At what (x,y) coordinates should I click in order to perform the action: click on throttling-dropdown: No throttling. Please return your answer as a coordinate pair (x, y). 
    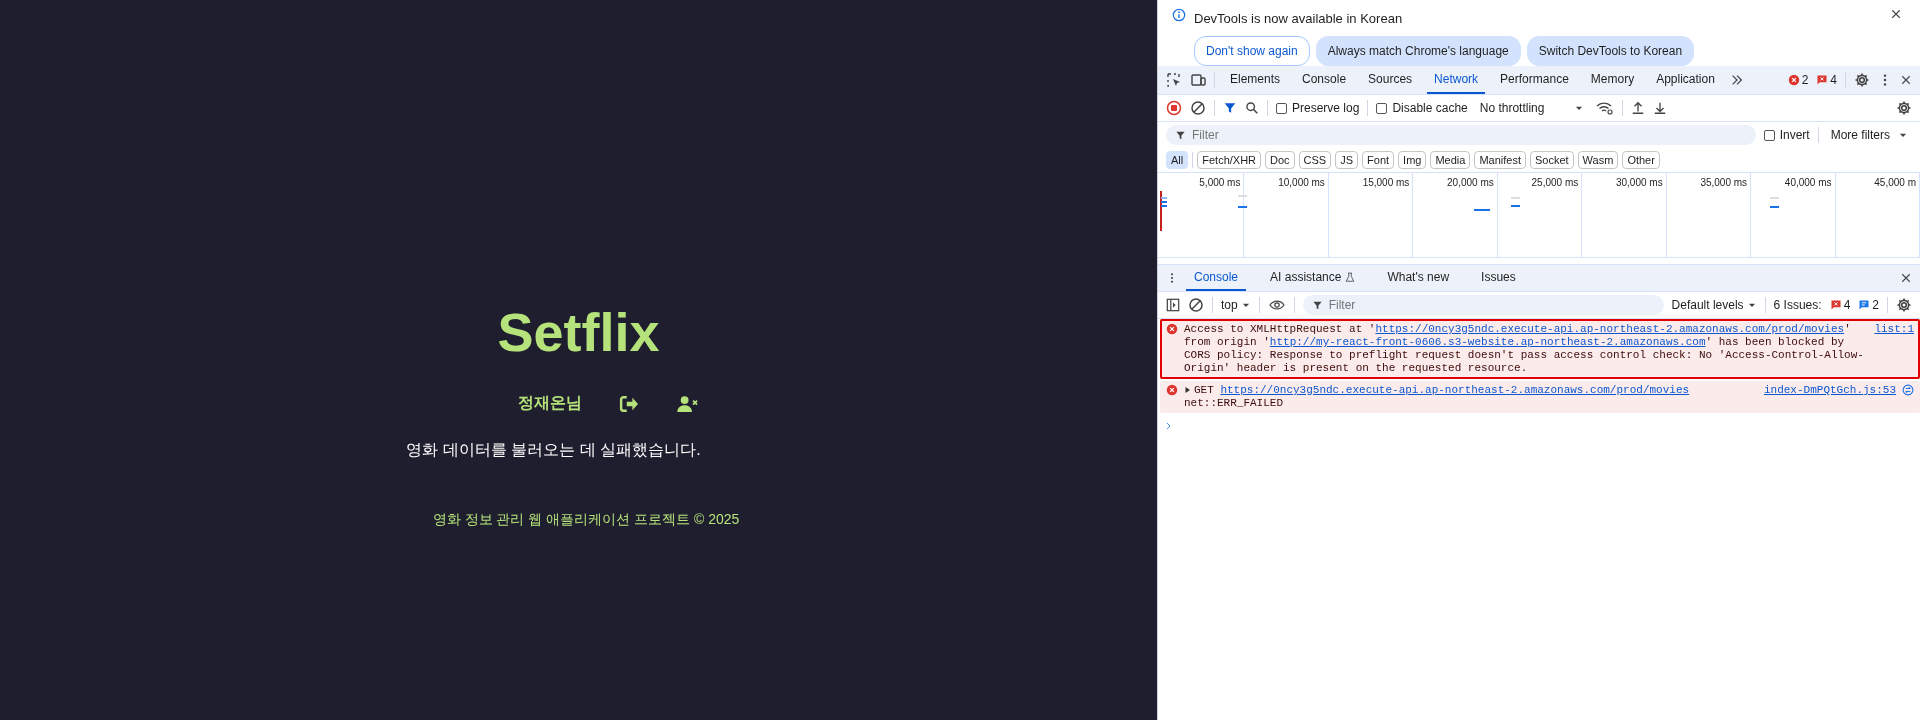
    Looking at the image, I should click on (1532, 108).